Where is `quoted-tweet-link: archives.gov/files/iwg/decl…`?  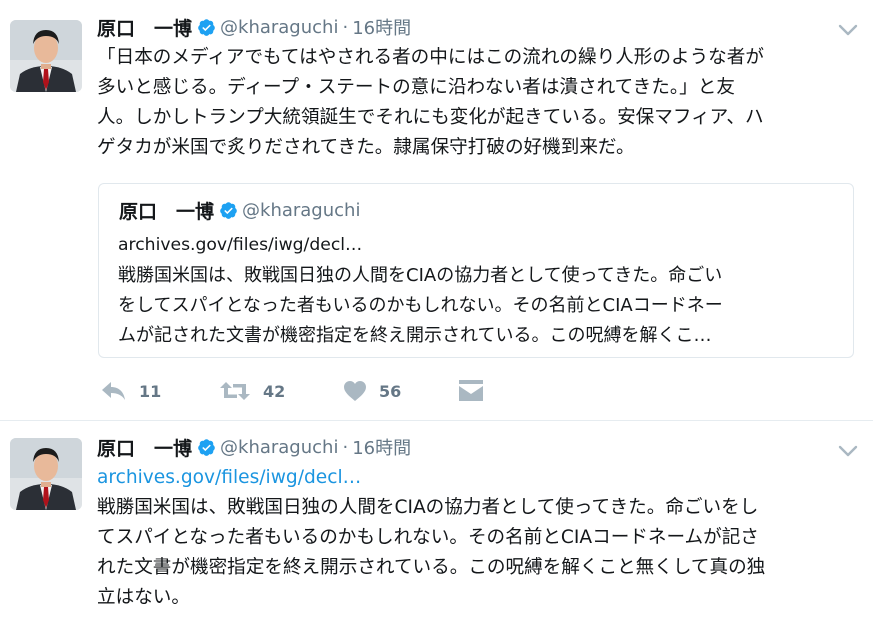
quoted-tweet-link: archives.gov/files/iwg/decl… is located at coordinates (240, 245).